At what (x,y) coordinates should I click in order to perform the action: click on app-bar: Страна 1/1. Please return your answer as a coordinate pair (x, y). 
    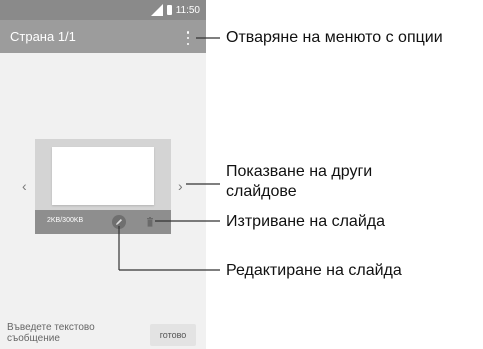
    Looking at the image, I should click on (103, 36).